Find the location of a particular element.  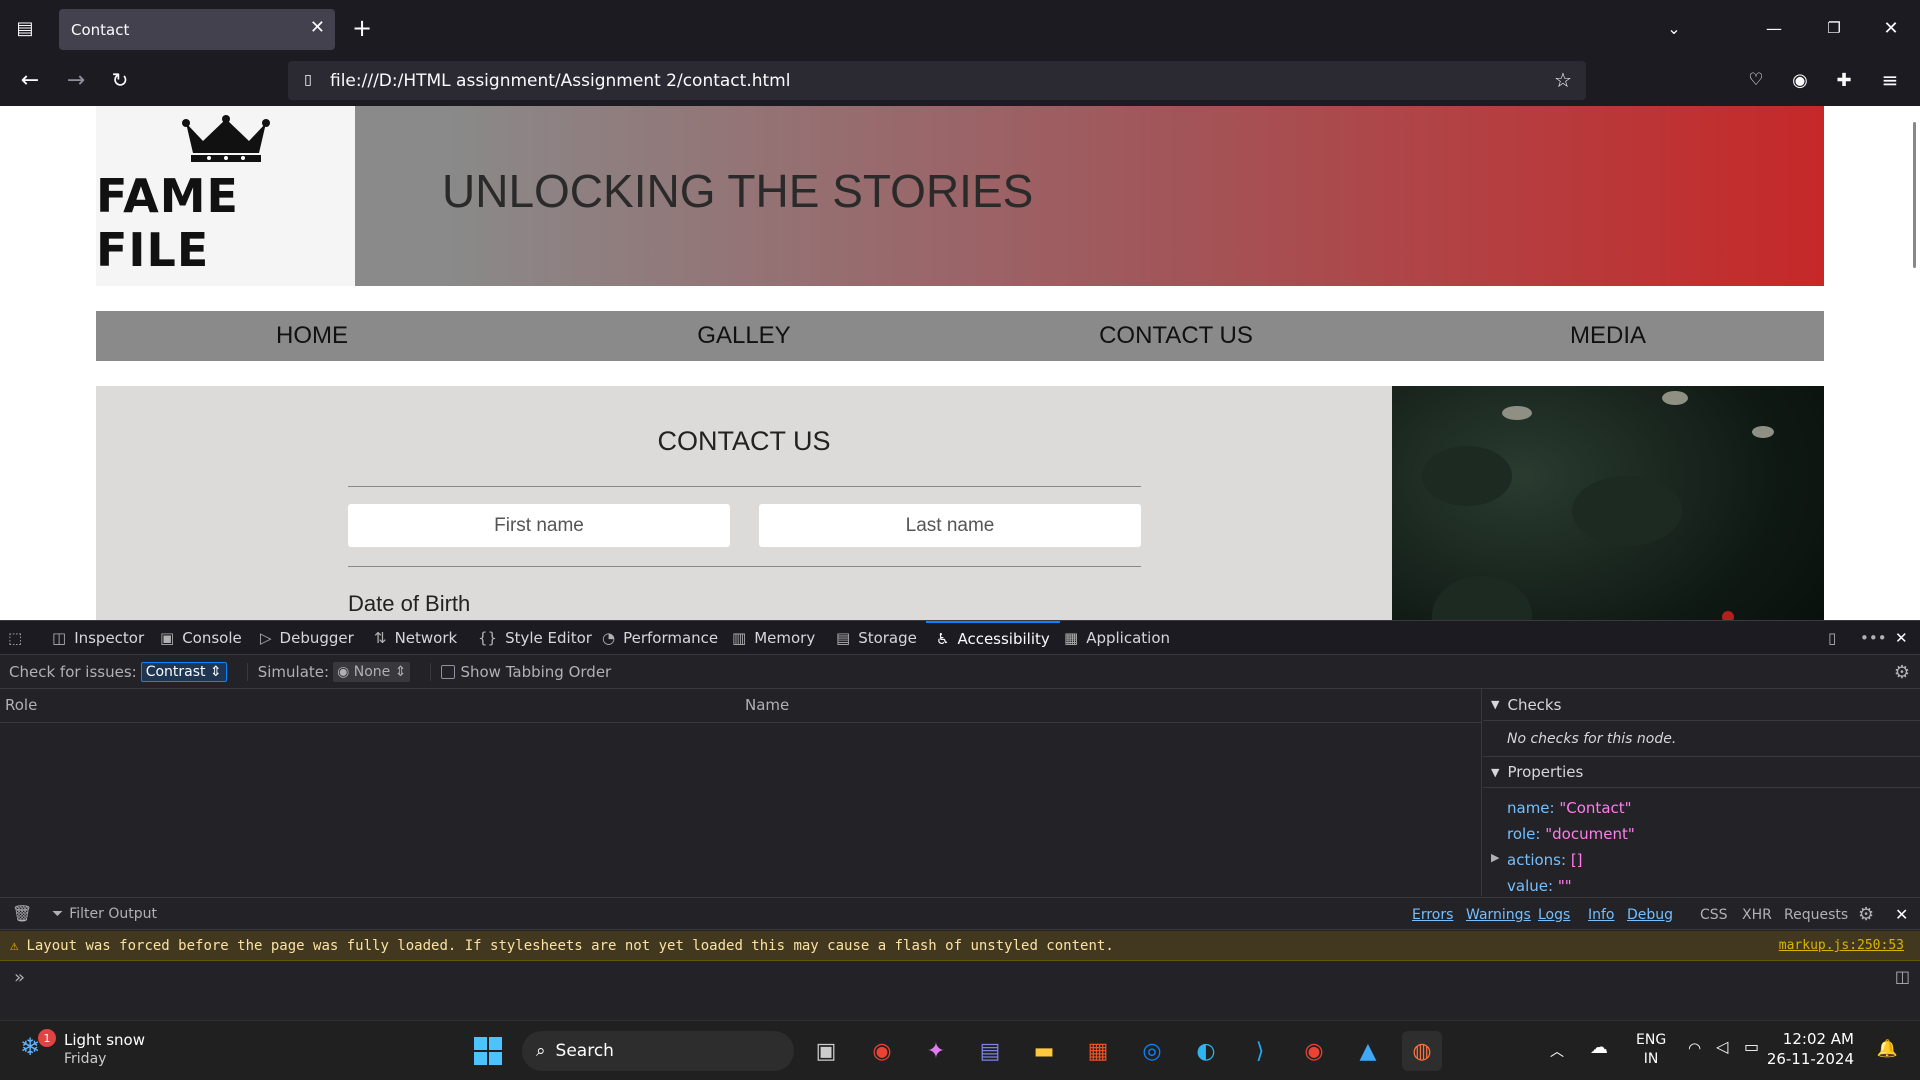

extensions-icon: ✚ is located at coordinates (1844, 80).